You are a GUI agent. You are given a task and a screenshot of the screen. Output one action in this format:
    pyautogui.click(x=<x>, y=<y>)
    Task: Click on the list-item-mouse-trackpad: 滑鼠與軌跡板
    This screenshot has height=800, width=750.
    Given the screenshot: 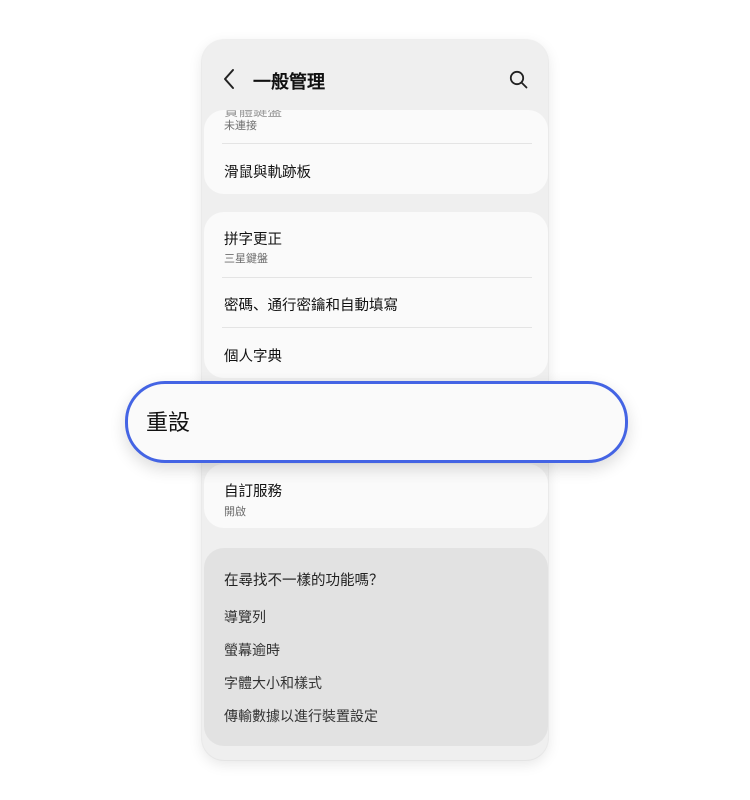 What is the action you would take?
    pyautogui.click(x=376, y=169)
    